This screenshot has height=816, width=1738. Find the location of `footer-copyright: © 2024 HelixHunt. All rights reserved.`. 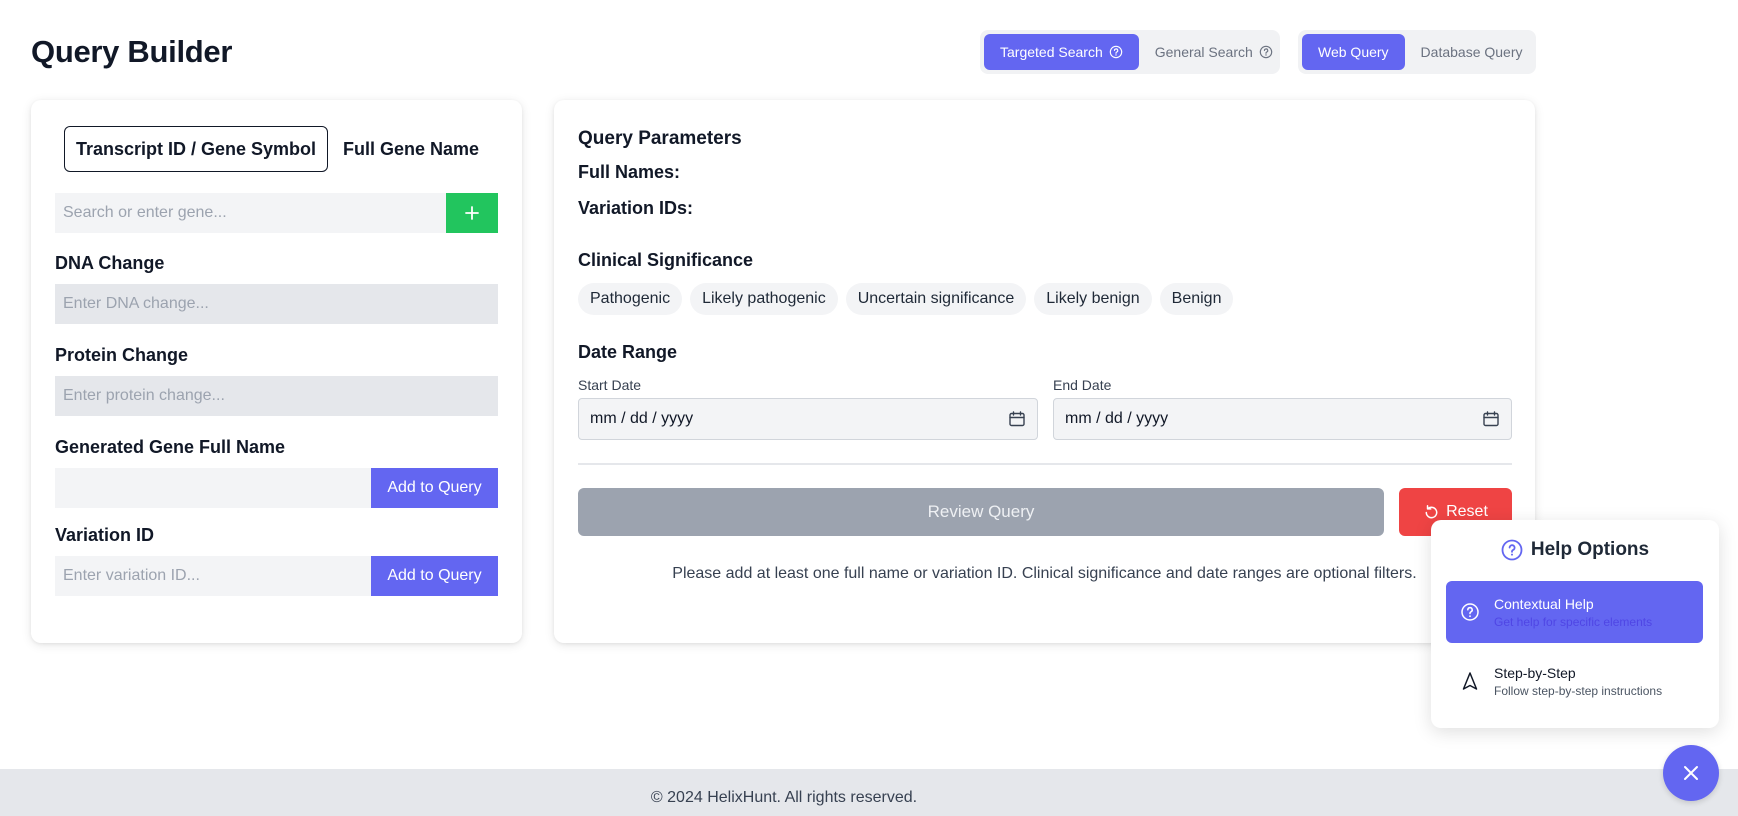

footer-copyright: © 2024 HelixHunt. All rights reserved. is located at coordinates (784, 797).